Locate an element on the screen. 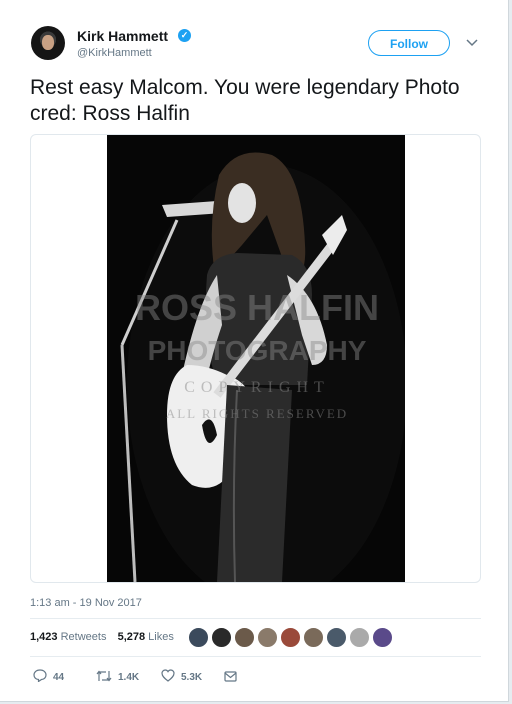  watermark-line-2: PHOTOGRAPHY is located at coordinates (257, 350).